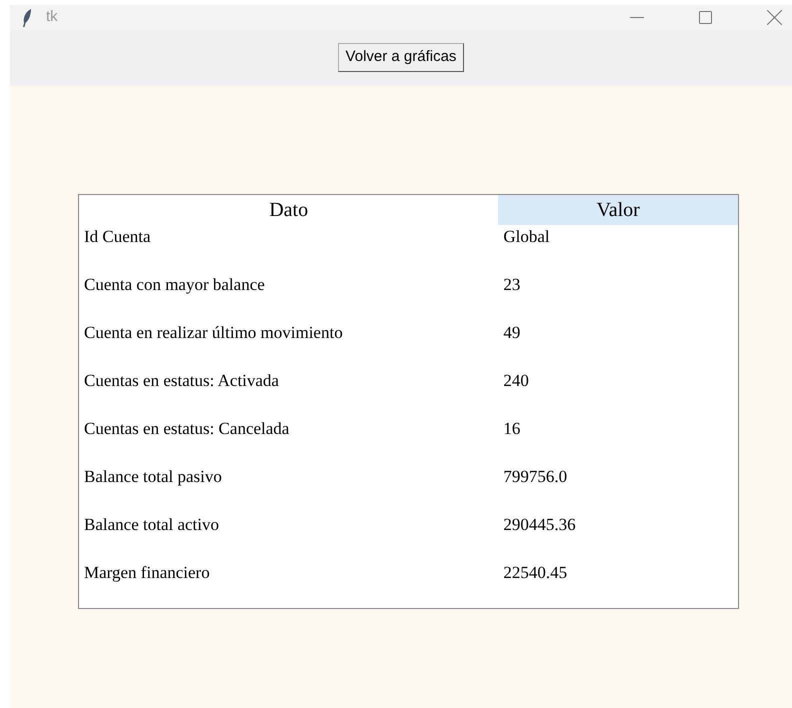 The width and height of the screenshot is (792, 708). What do you see at coordinates (52, 17) in the screenshot?
I see `window-title: tk` at bounding box center [52, 17].